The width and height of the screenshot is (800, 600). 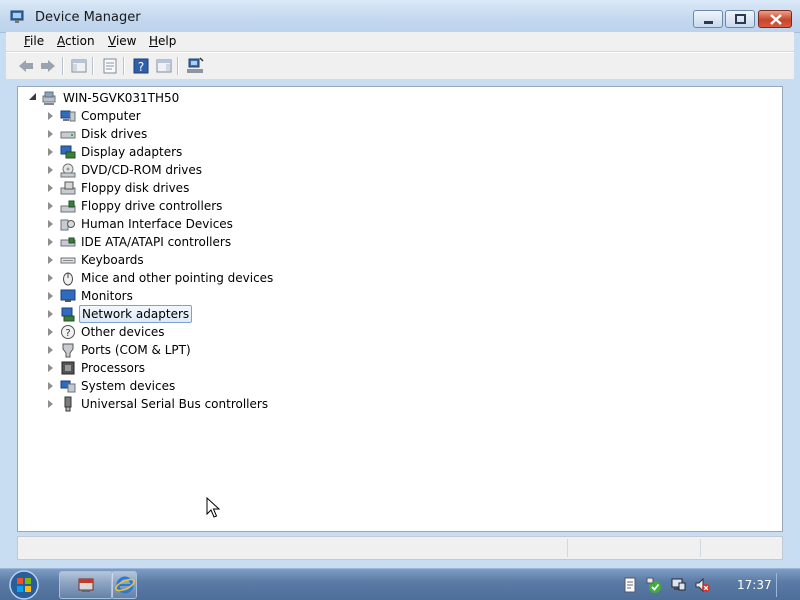 I want to click on tree-category-label: Display adapters, so click(x=132, y=152).